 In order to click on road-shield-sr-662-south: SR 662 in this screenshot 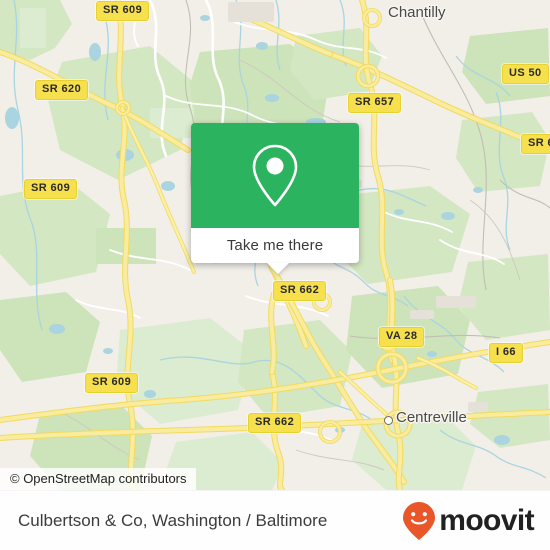, I will do `click(275, 423)`.